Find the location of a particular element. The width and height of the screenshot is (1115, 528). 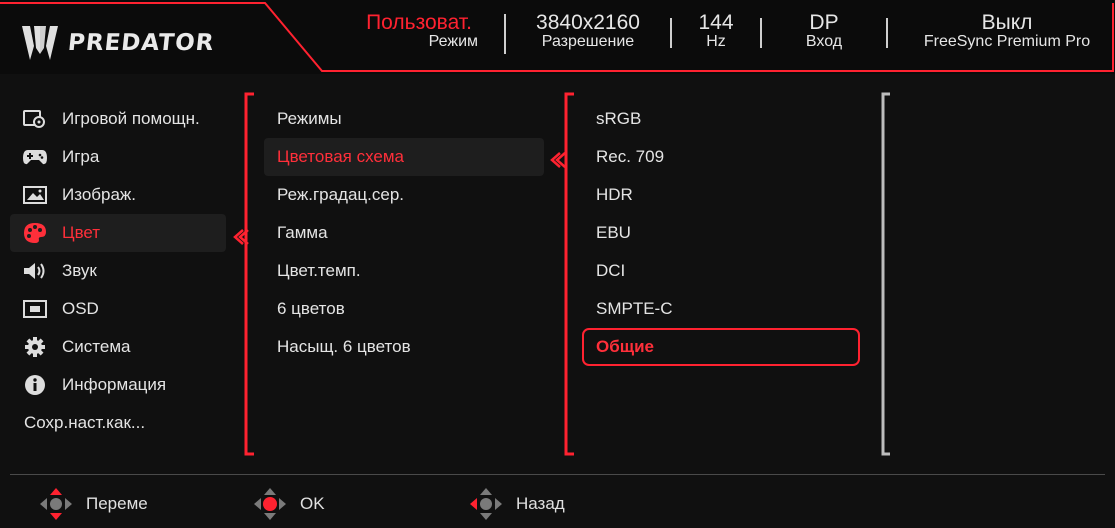

input-value: DP is located at coordinates (824, 22).